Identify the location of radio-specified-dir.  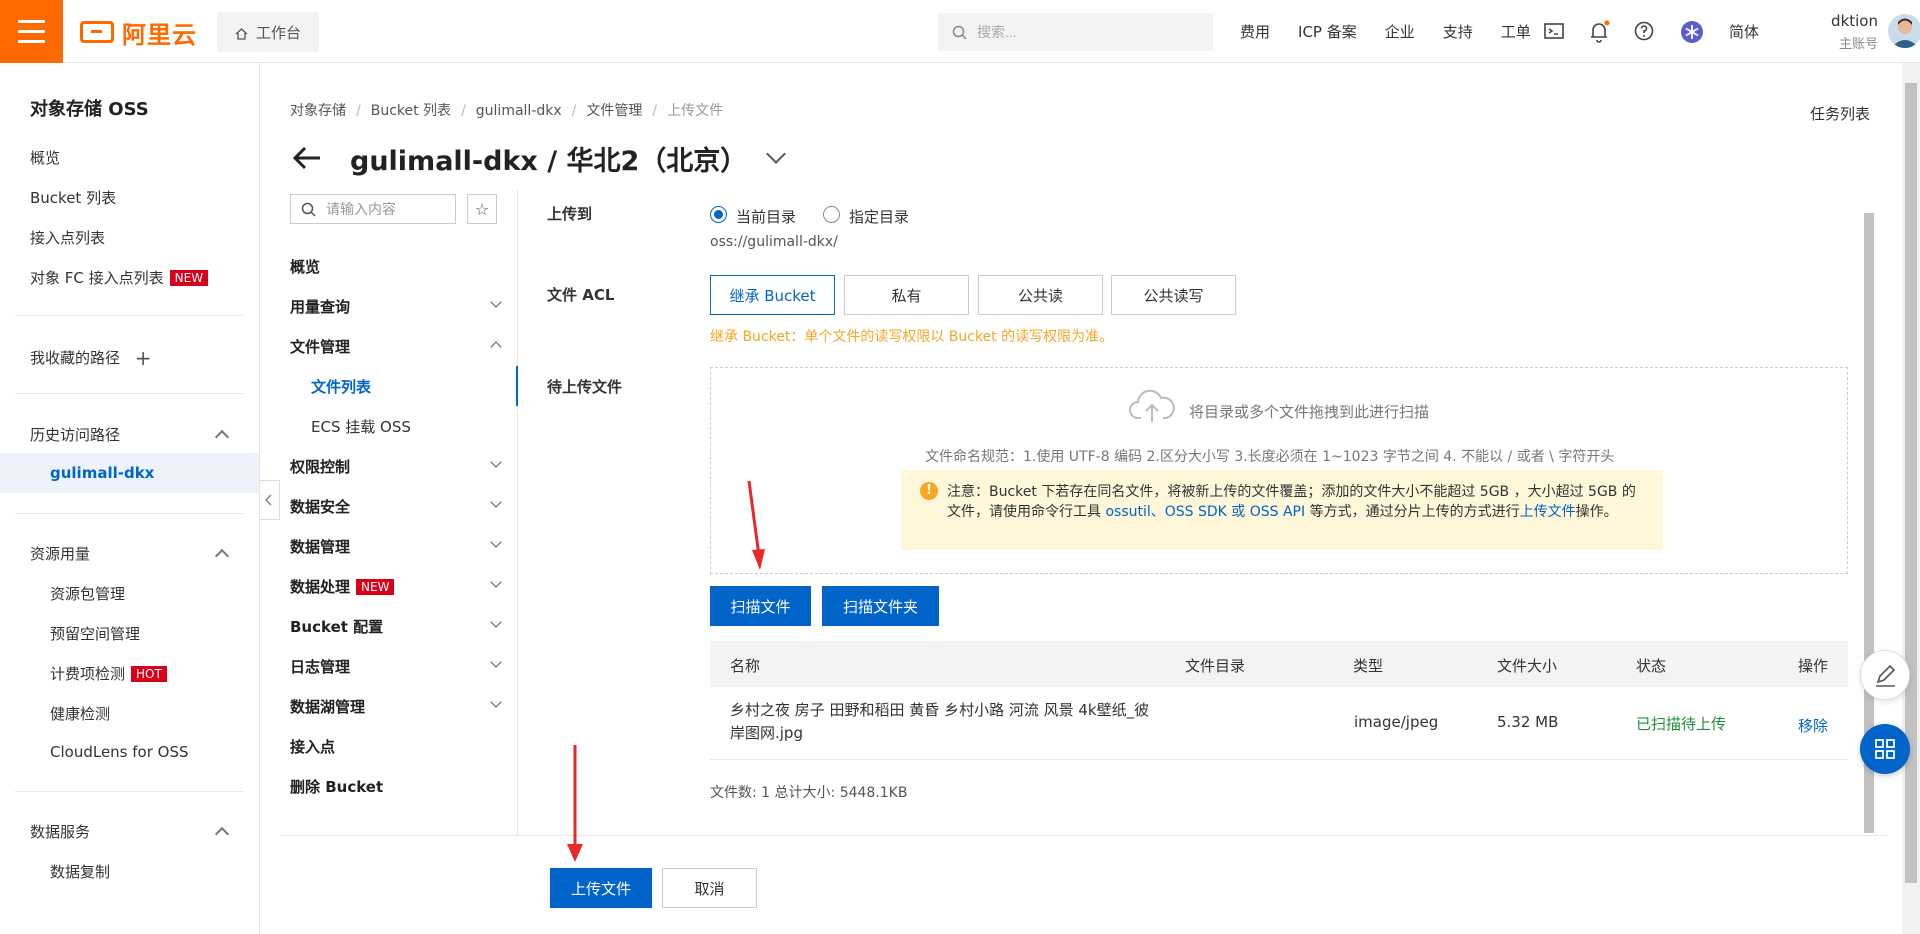
(831, 214).